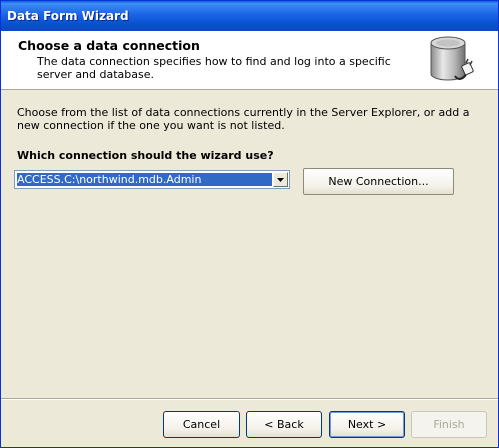  What do you see at coordinates (452, 58) in the screenshot?
I see `database-connection-icon` at bounding box center [452, 58].